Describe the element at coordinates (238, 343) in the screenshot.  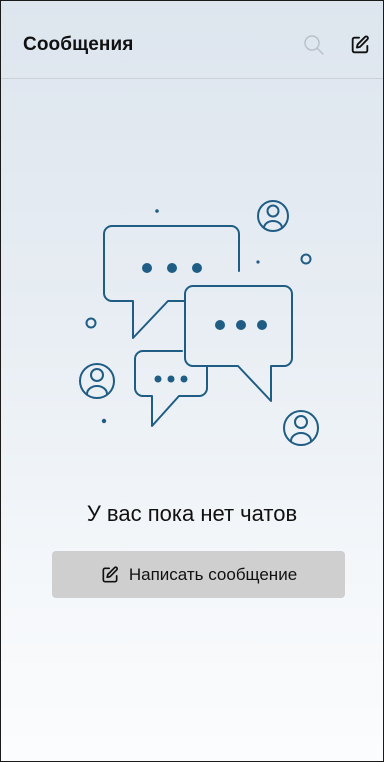
I see `right-speech-bubble` at that location.